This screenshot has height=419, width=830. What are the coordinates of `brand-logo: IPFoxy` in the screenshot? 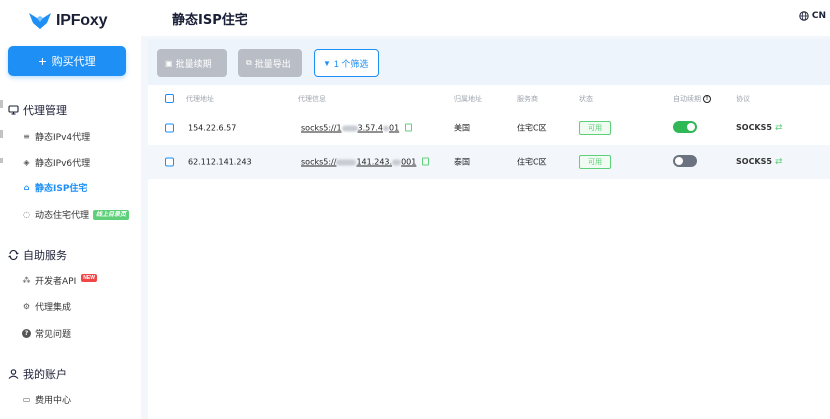 It's located at (67, 21).